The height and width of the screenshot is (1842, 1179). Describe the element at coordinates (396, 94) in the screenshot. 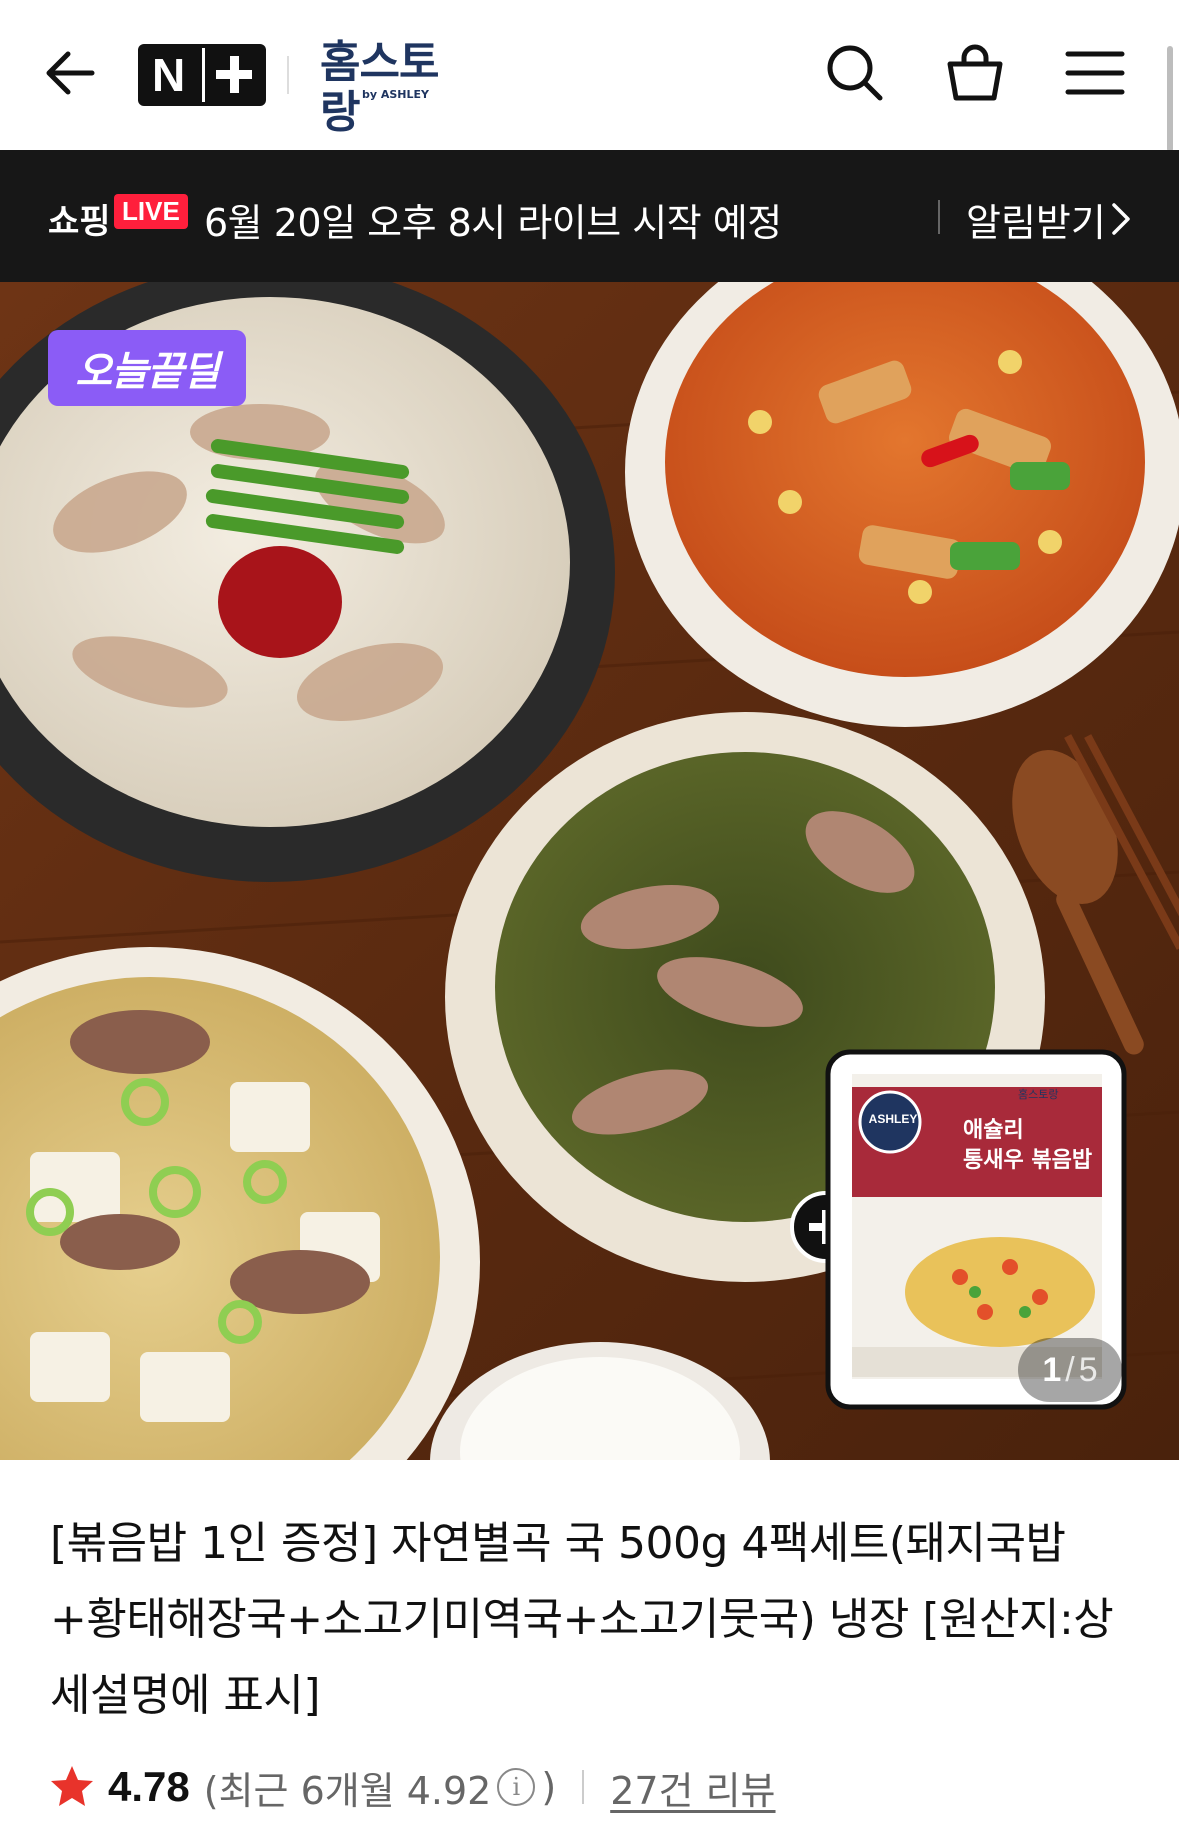

I see `brand-sub: by ASHLEY` at that location.